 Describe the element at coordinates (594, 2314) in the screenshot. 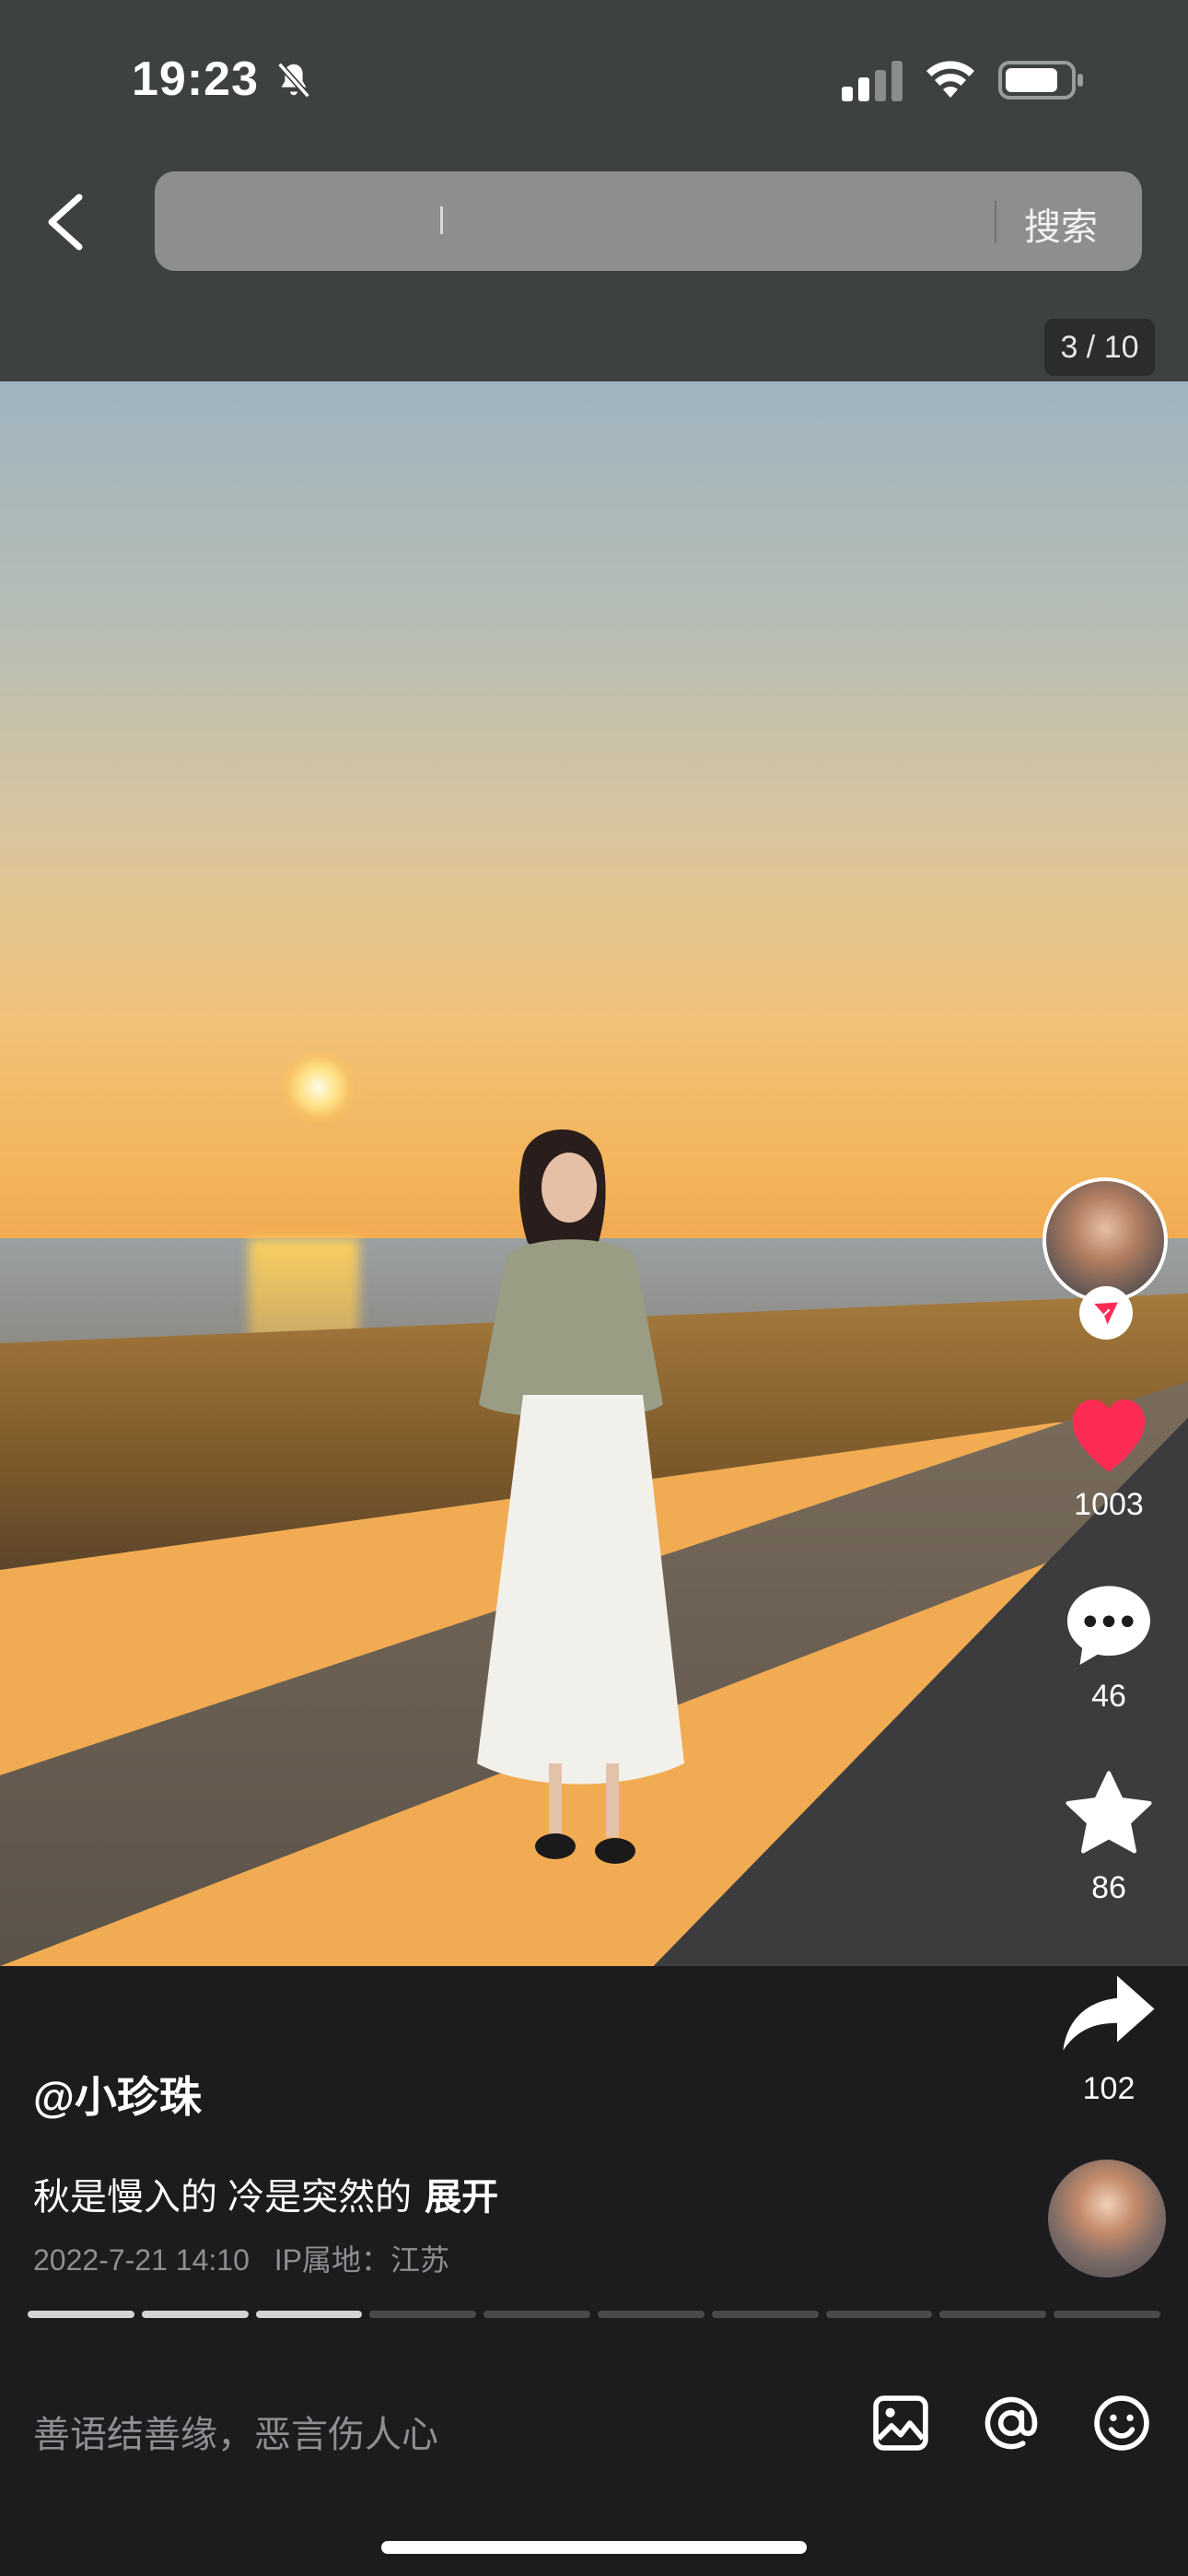

I see `gallery-progress` at that location.